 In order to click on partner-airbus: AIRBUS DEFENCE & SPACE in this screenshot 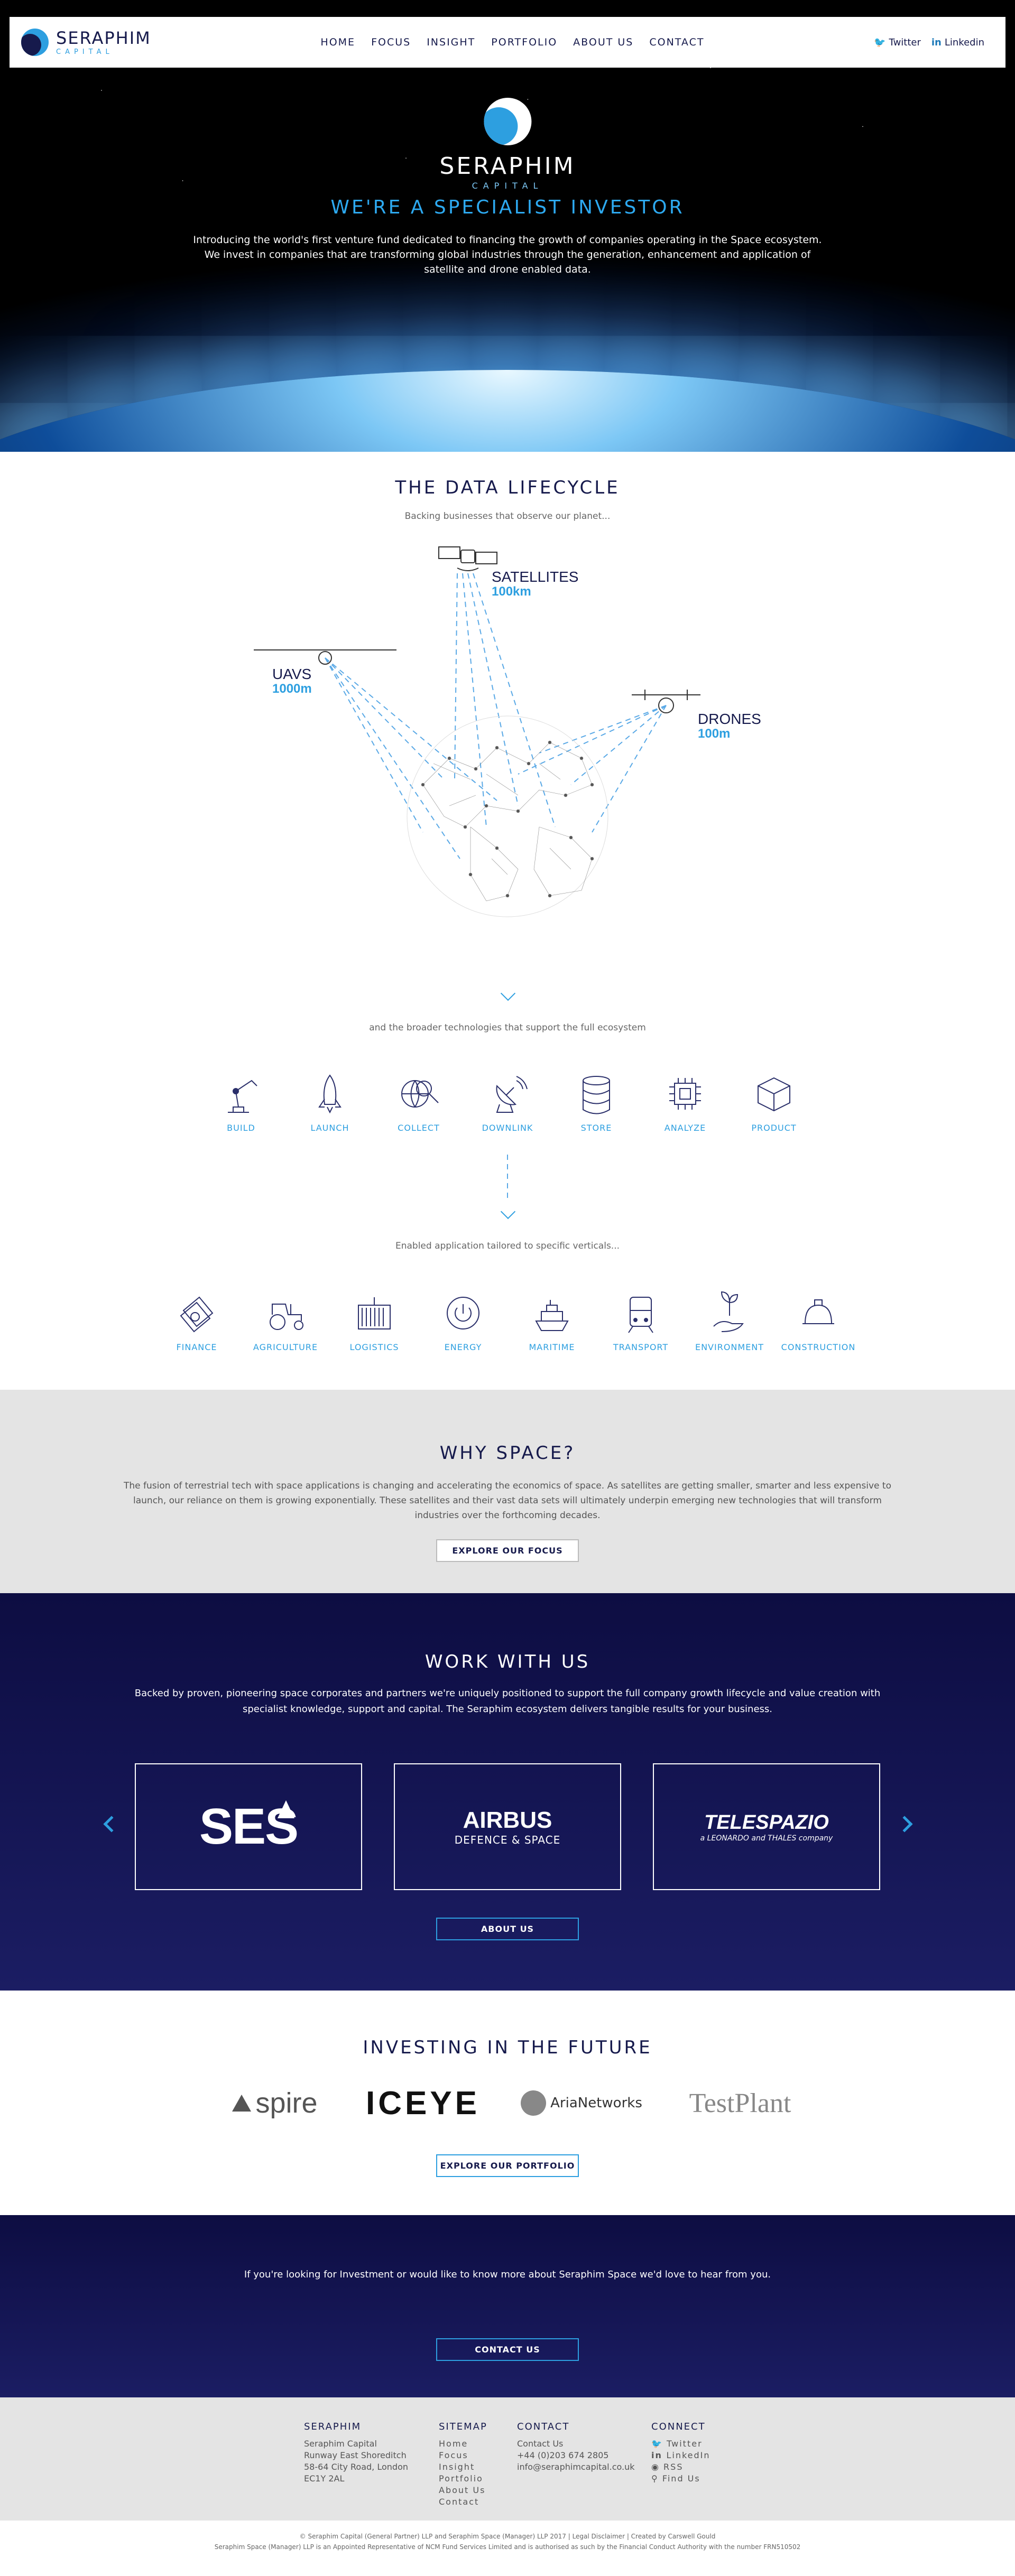, I will do `click(508, 1826)`.